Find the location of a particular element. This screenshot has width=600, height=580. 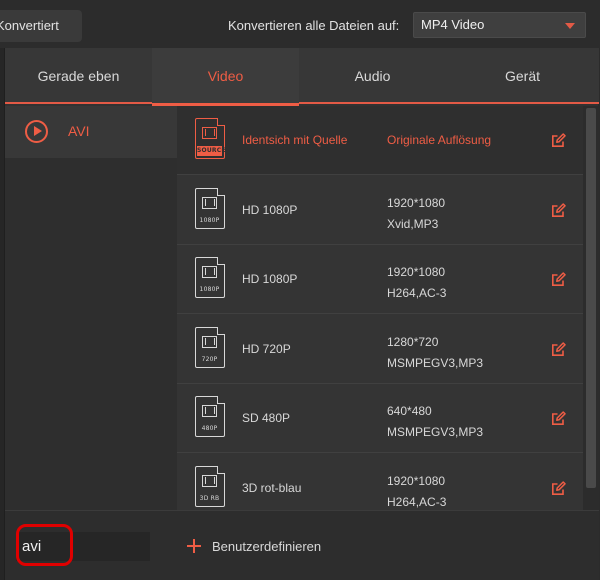

preset-row: 3D RB 3D rot-blau 1920*1080 H264,AC-3 is located at coordinates (380, 486).